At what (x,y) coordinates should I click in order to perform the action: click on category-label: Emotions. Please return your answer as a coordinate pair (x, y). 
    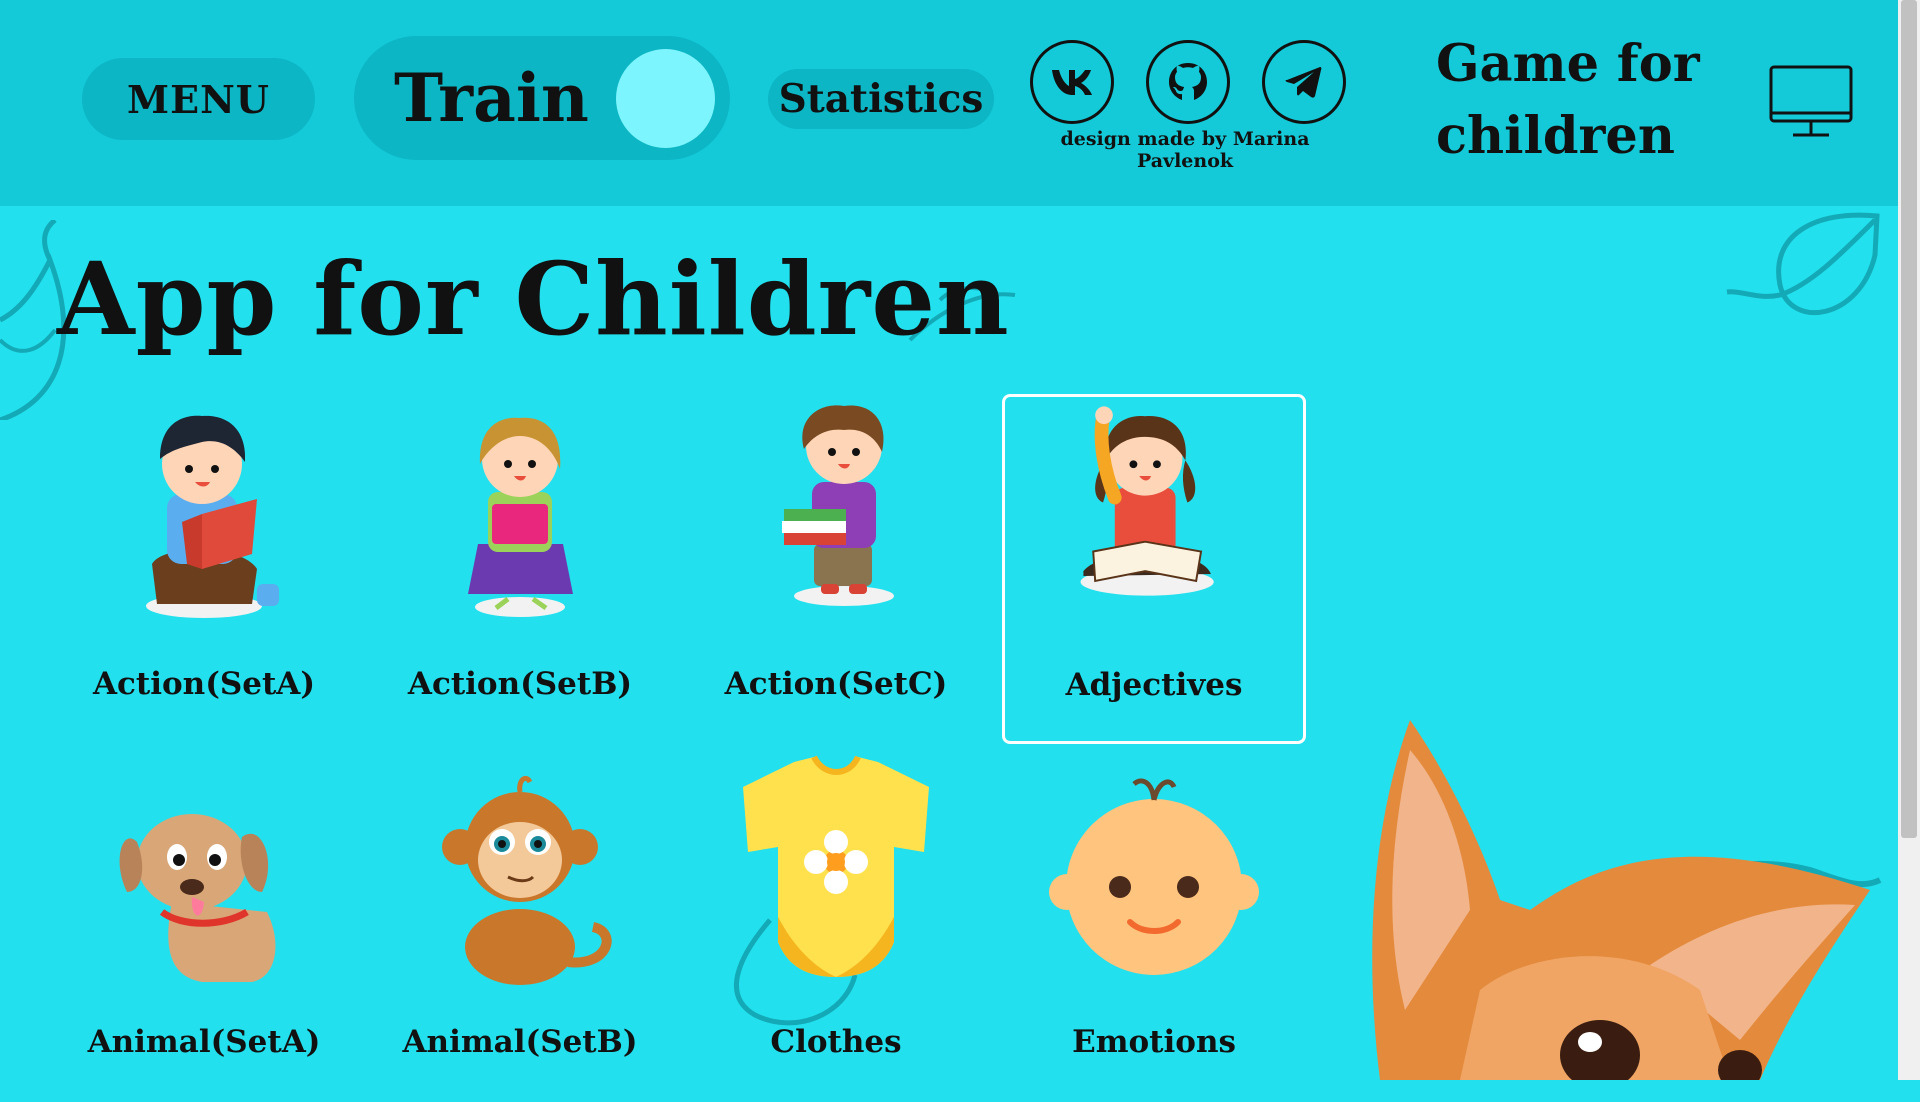
    Looking at the image, I should click on (1154, 1042).